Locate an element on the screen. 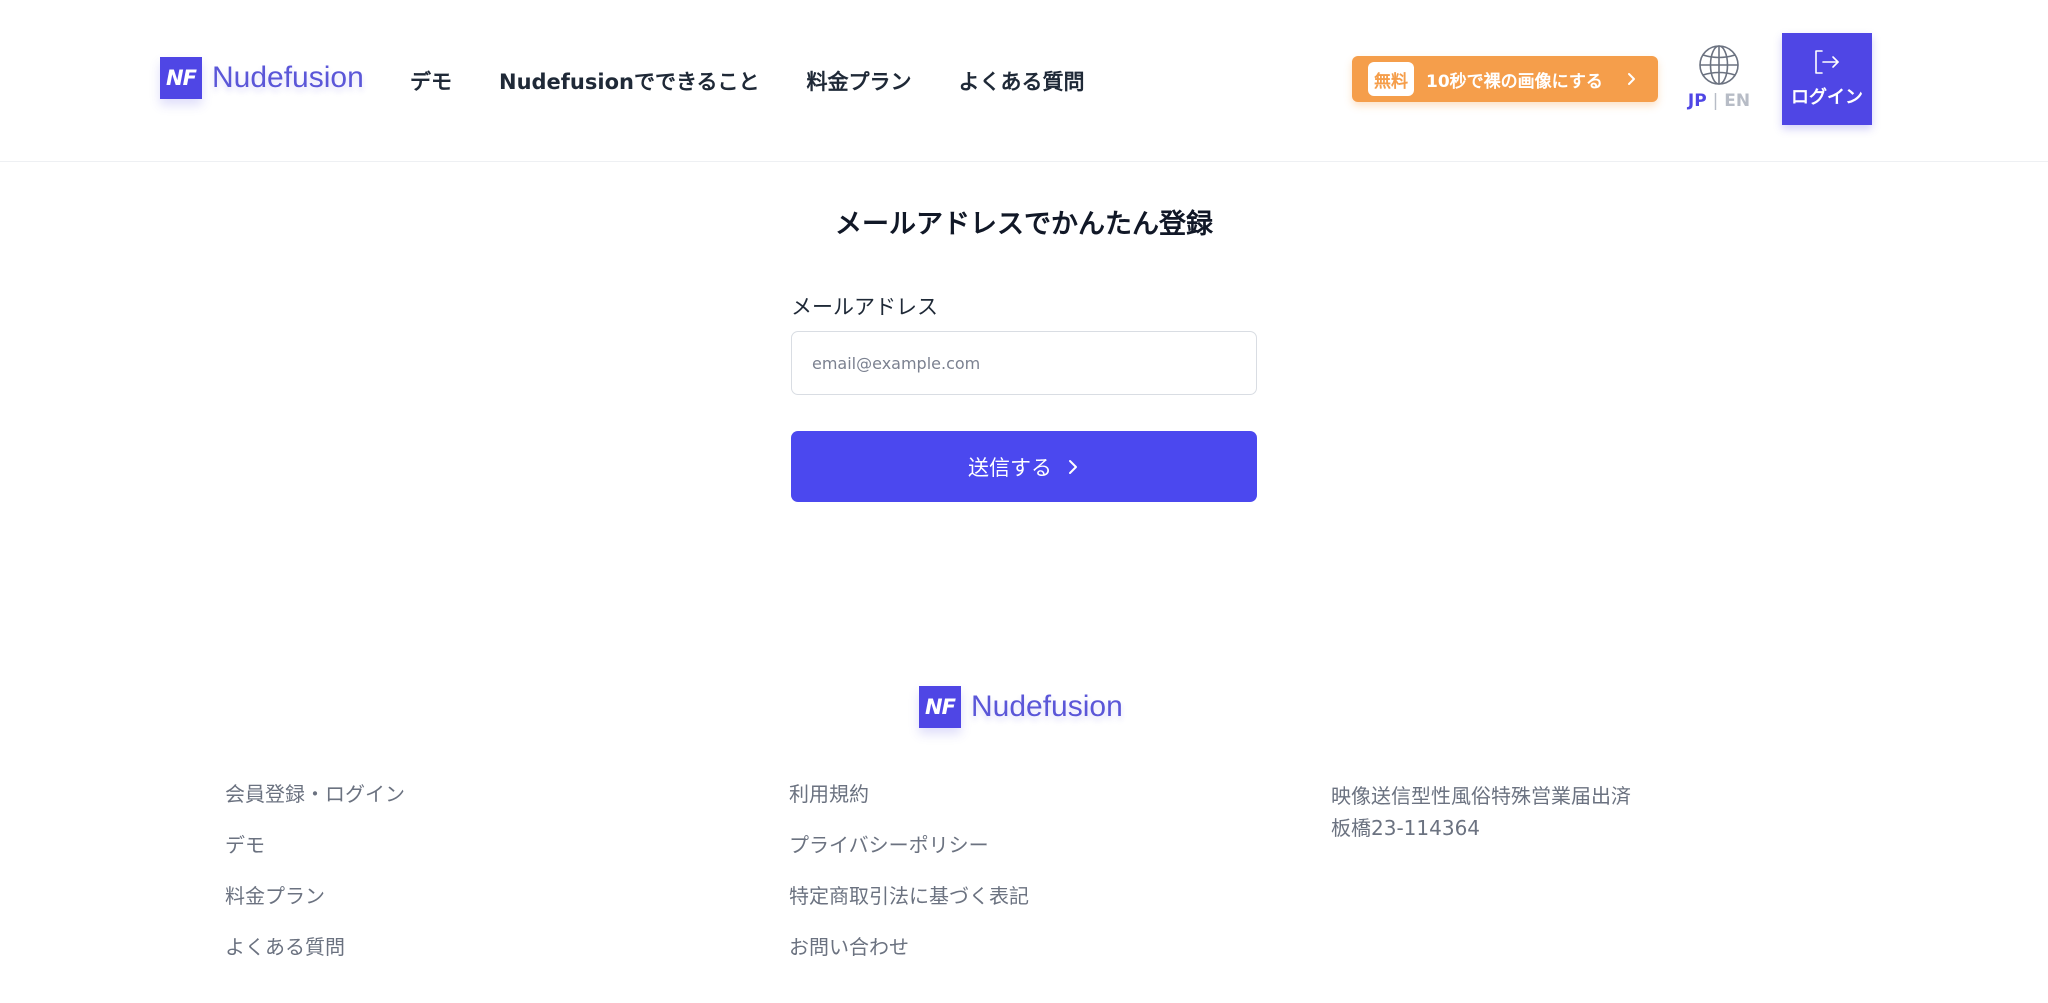  lang-jp: JP is located at coordinates (1697, 101).